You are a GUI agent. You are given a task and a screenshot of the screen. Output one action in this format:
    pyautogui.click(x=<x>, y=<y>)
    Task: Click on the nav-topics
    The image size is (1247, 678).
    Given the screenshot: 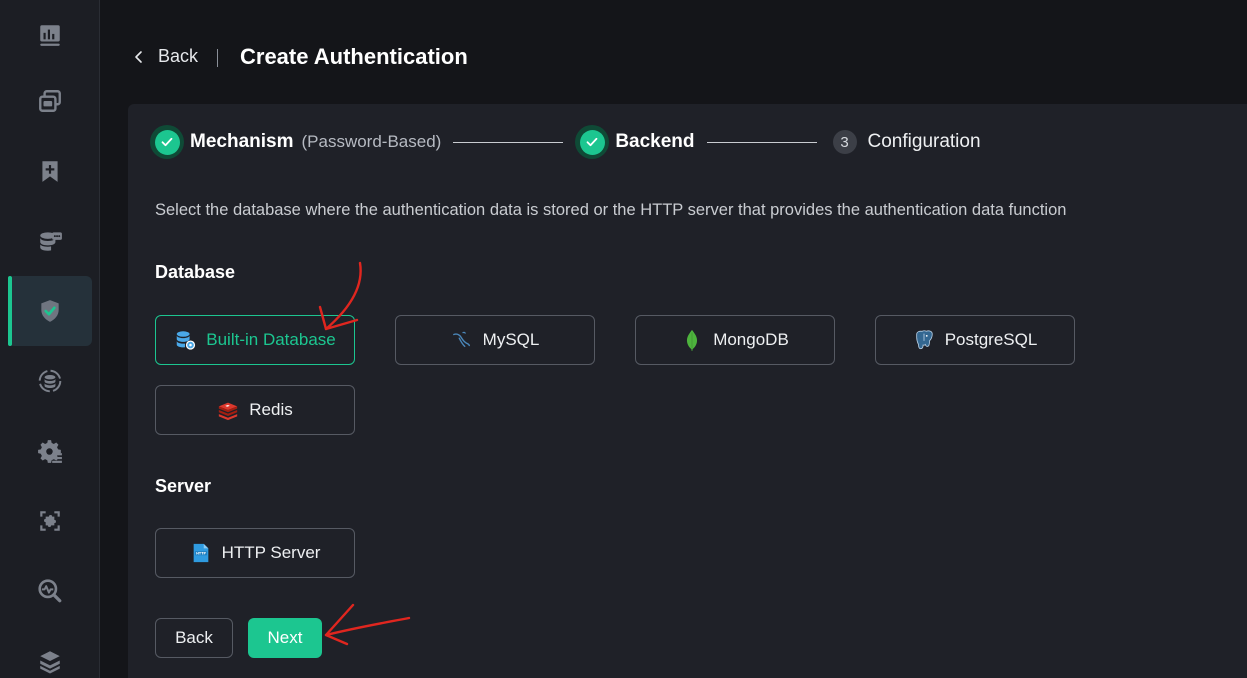 What is the action you would take?
    pyautogui.click(x=50, y=171)
    